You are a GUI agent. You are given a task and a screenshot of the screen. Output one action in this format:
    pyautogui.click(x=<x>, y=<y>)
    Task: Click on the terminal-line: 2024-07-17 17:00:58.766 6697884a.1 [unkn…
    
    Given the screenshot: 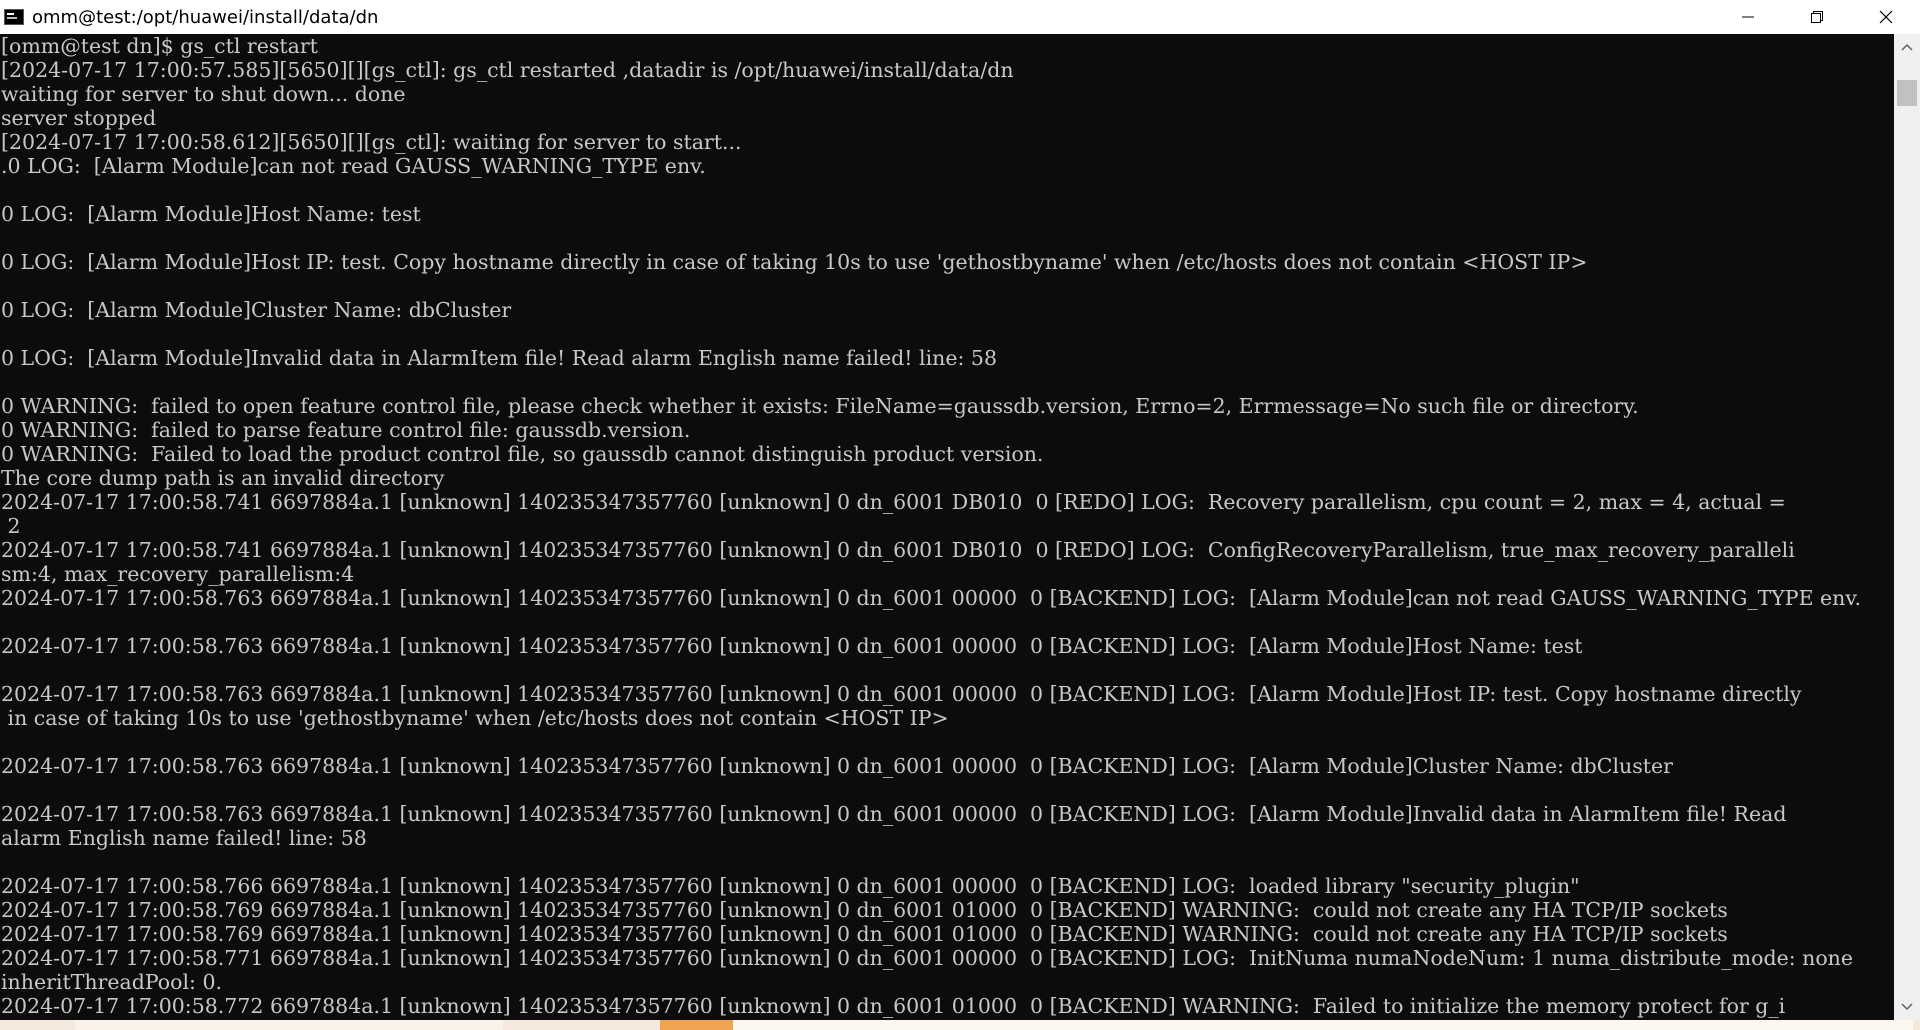 What is the action you would take?
    pyautogui.click(x=790, y=886)
    